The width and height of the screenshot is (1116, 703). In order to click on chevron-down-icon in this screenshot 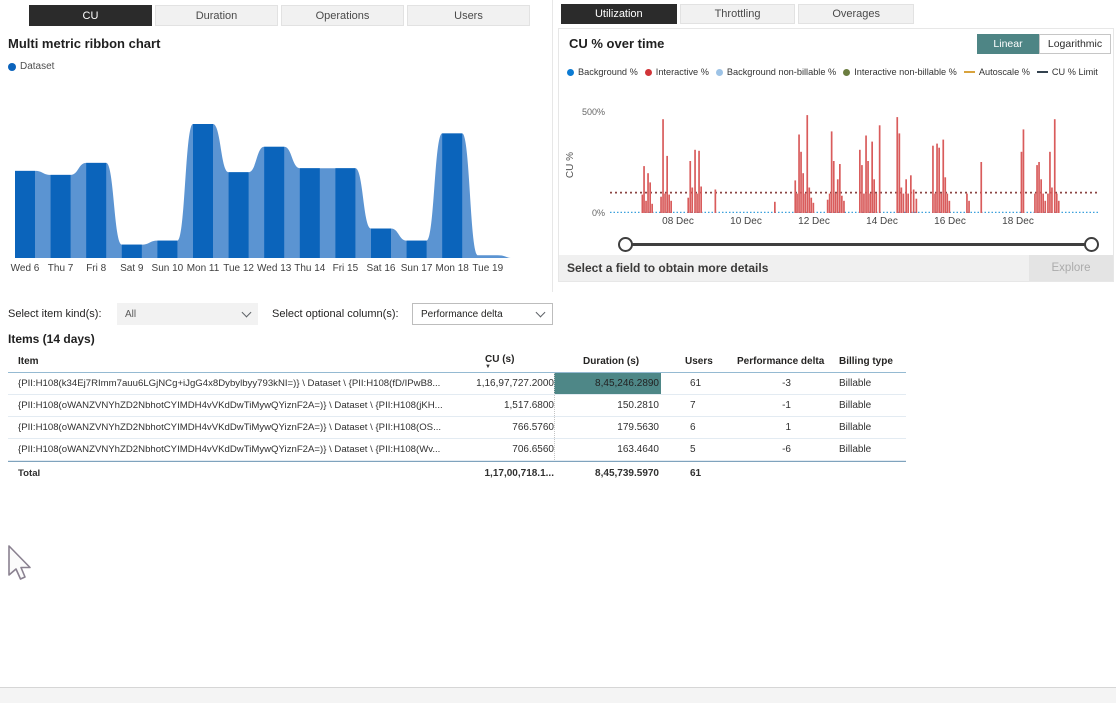, I will do `click(540, 312)`.